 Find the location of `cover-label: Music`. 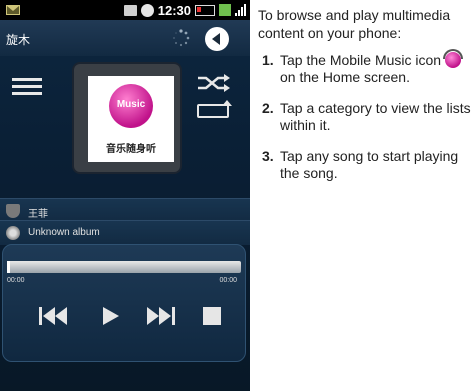

cover-label: Music is located at coordinates (131, 104).